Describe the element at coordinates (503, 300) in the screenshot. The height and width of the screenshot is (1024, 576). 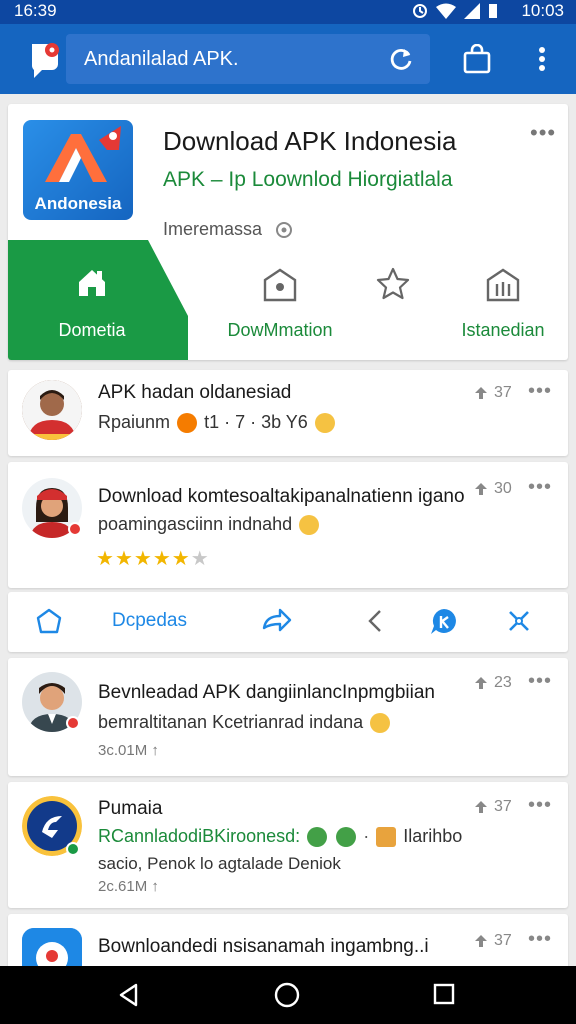
I see `tab-install: Istanedian` at that location.